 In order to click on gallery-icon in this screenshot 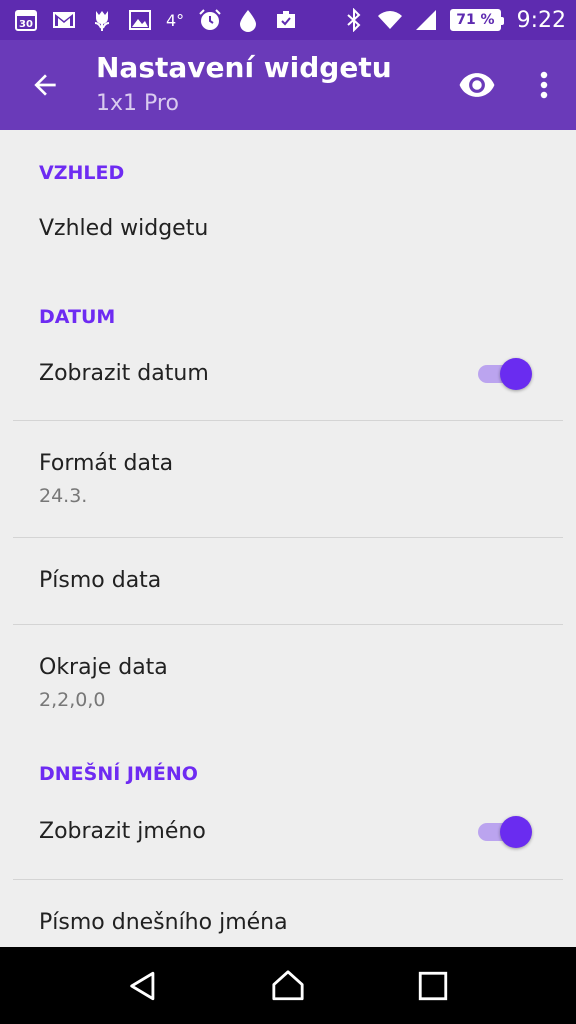, I will do `click(140, 20)`.